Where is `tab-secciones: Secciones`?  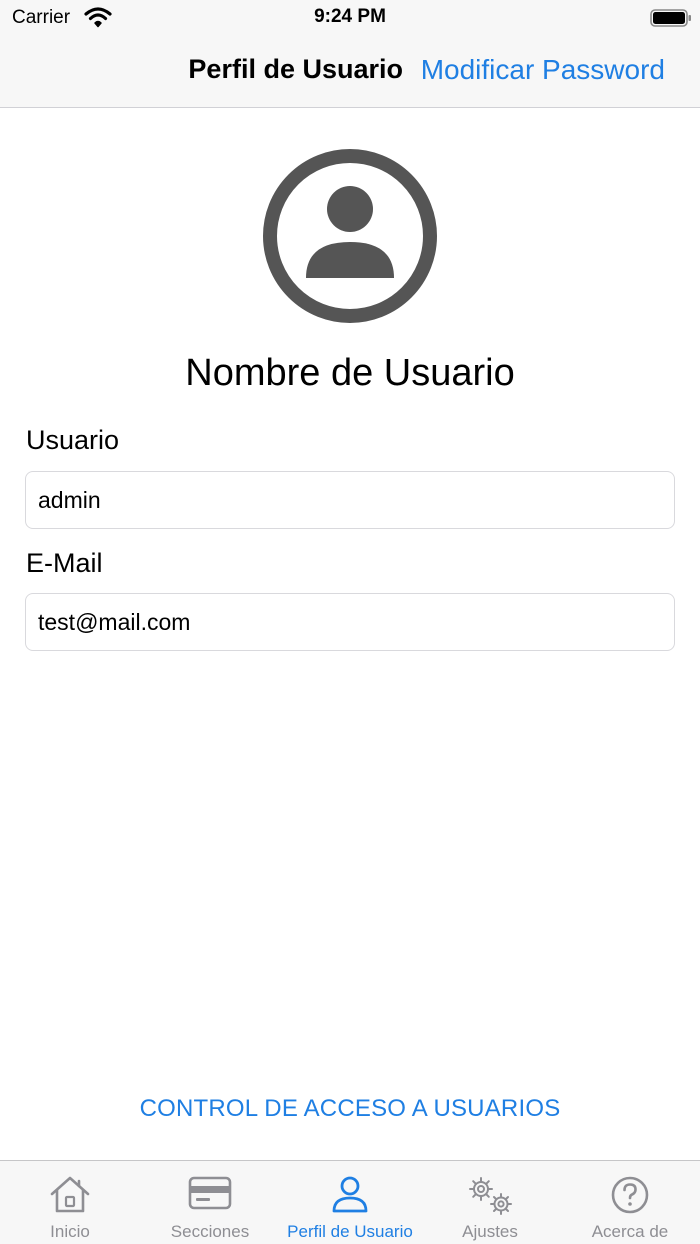 tab-secciones: Secciones is located at coordinates (210, 1202).